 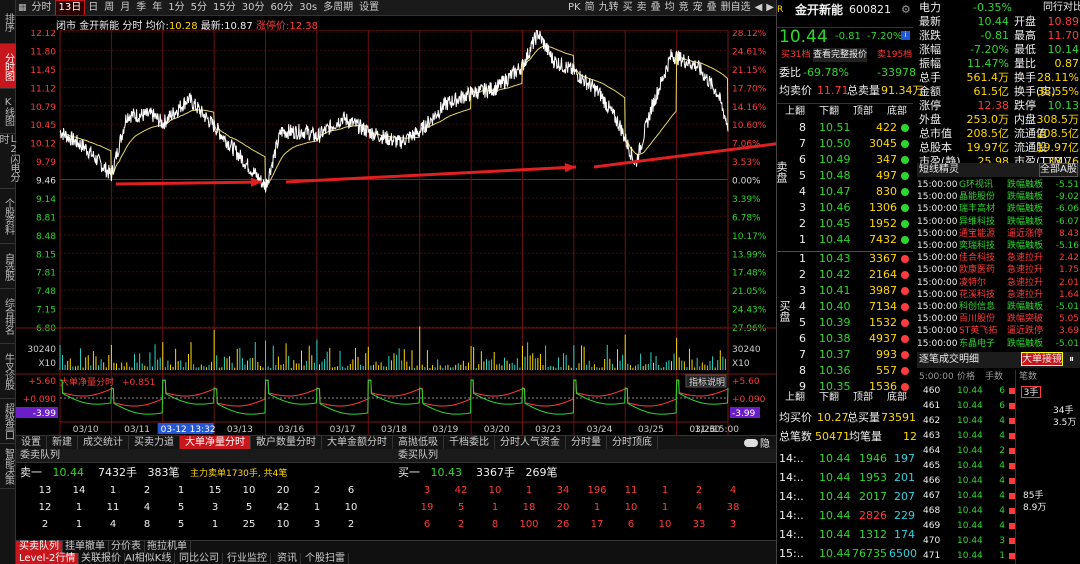 What do you see at coordinates (1061, 8) in the screenshot?
I see `compare-button: 同行对比` at bounding box center [1061, 8].